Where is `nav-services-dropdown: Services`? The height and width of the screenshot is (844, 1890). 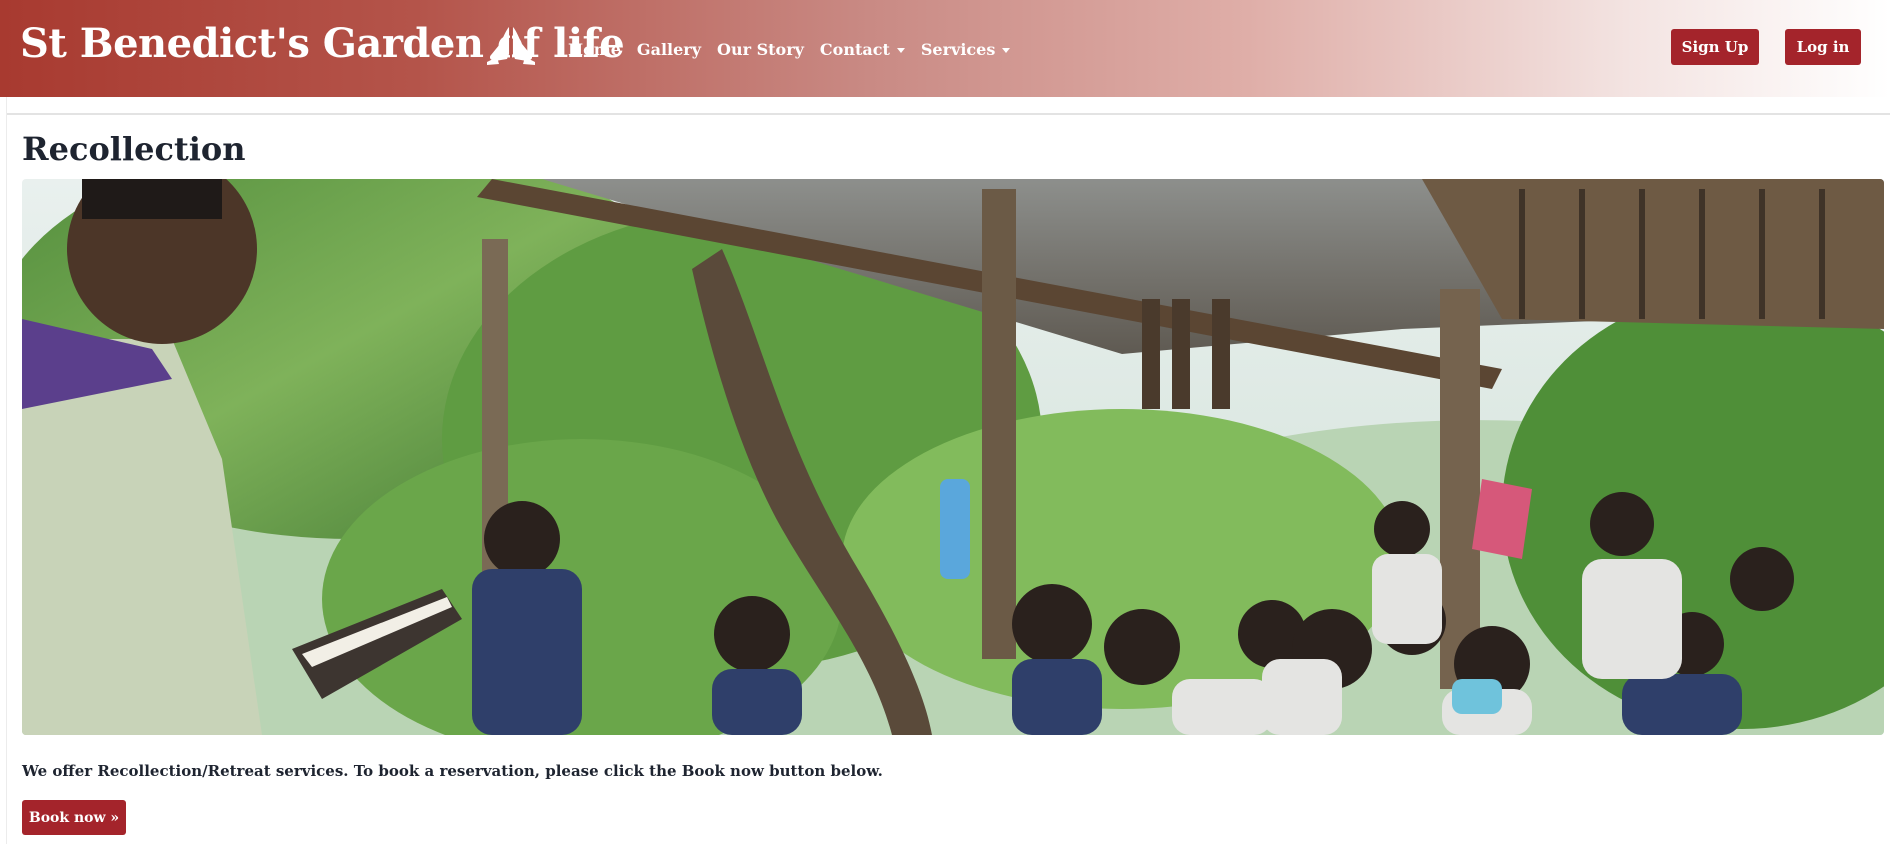
nav-services-dropdown: Services is located at coordinates (965, 49).